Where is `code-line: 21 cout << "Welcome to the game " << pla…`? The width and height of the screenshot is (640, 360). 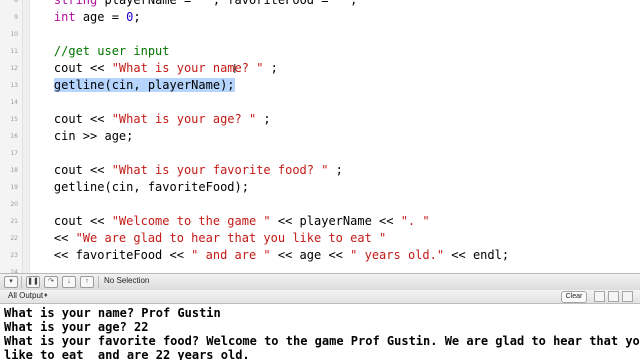 code-line: 21 cout << "Welcome to the game " << pla… is located at coordinates (320, 221).